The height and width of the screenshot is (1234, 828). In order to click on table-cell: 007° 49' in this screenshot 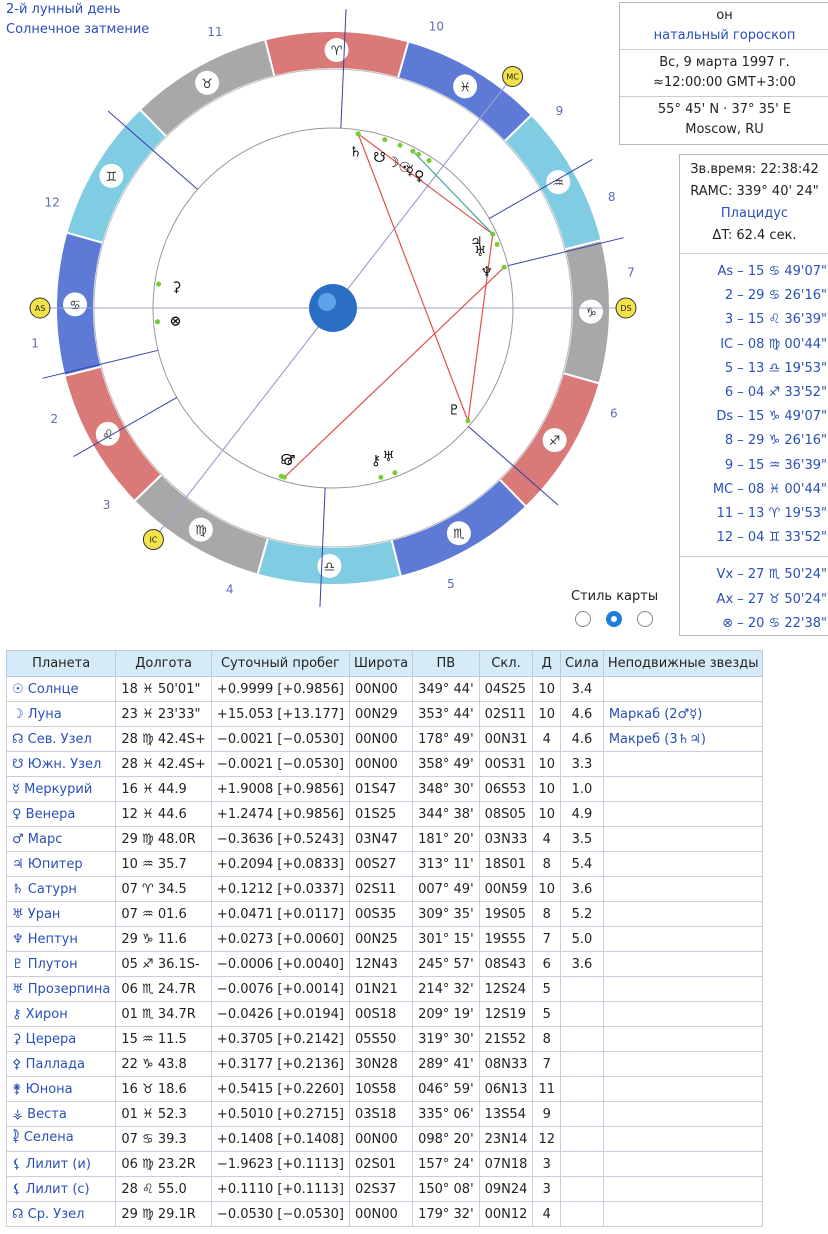, I will do `click(446, 889)`.